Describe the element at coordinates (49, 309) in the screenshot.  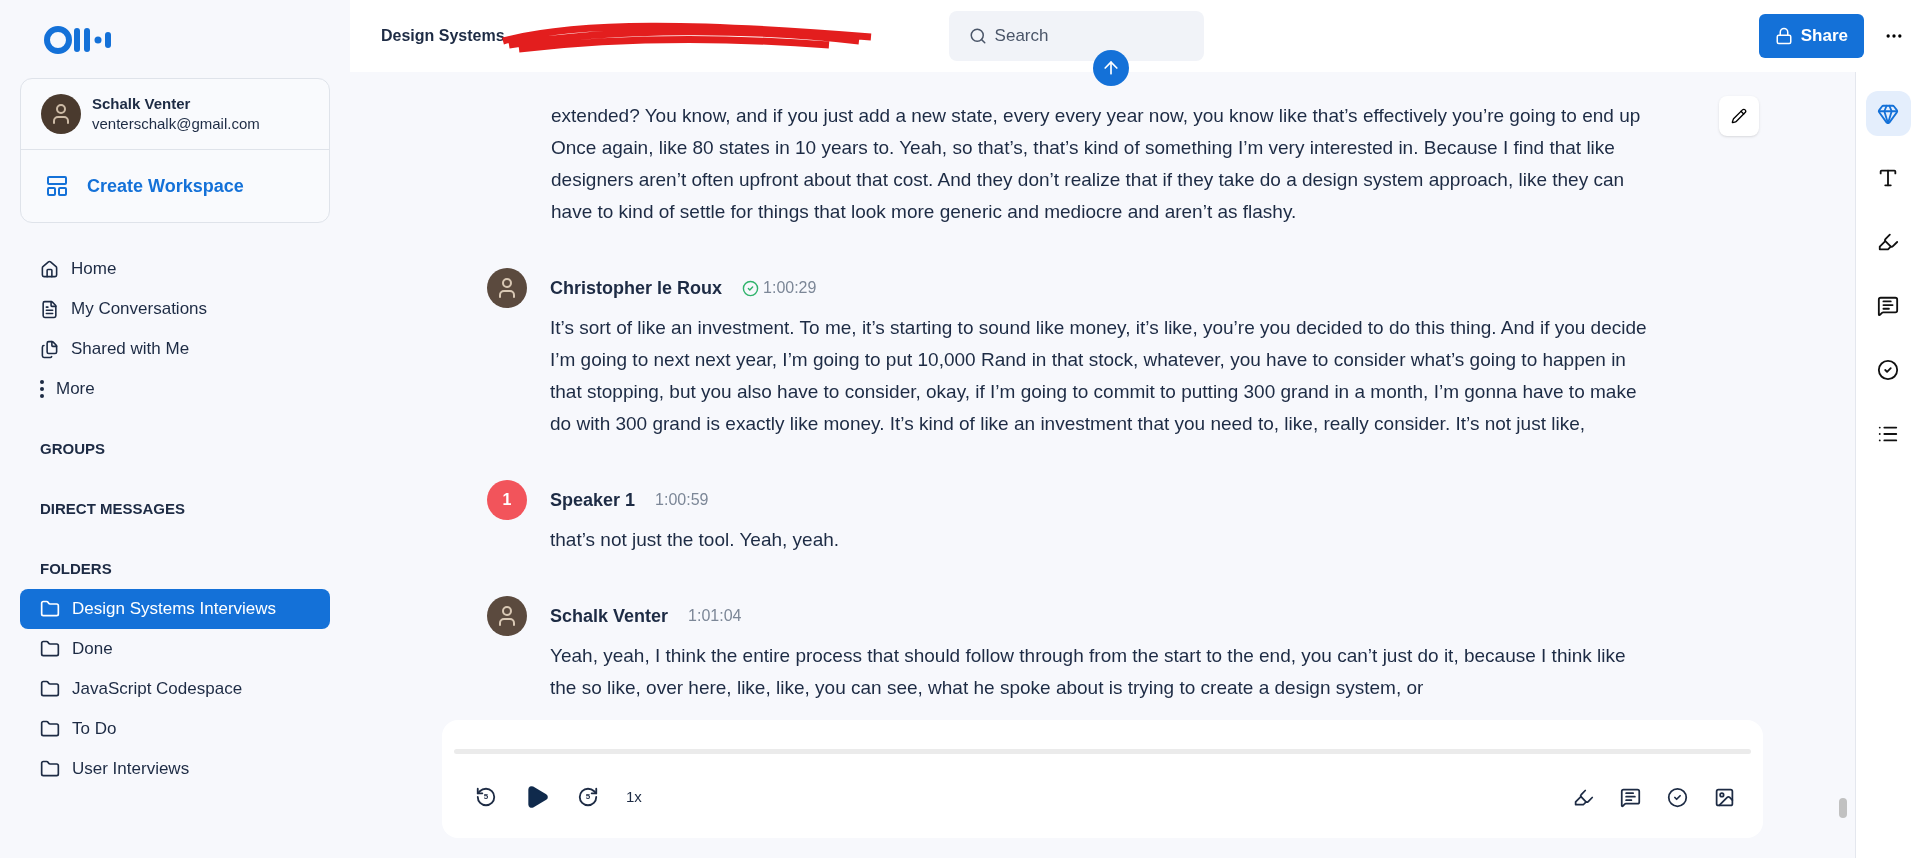
I see `document-icon` at that location.